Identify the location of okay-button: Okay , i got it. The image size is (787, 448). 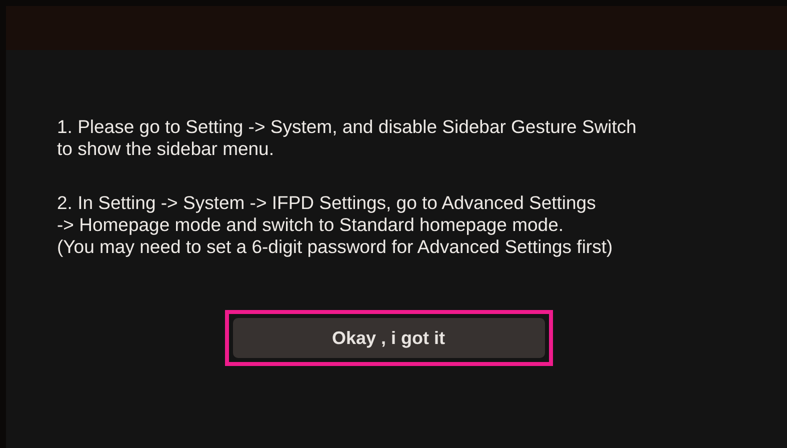
(388, 338).